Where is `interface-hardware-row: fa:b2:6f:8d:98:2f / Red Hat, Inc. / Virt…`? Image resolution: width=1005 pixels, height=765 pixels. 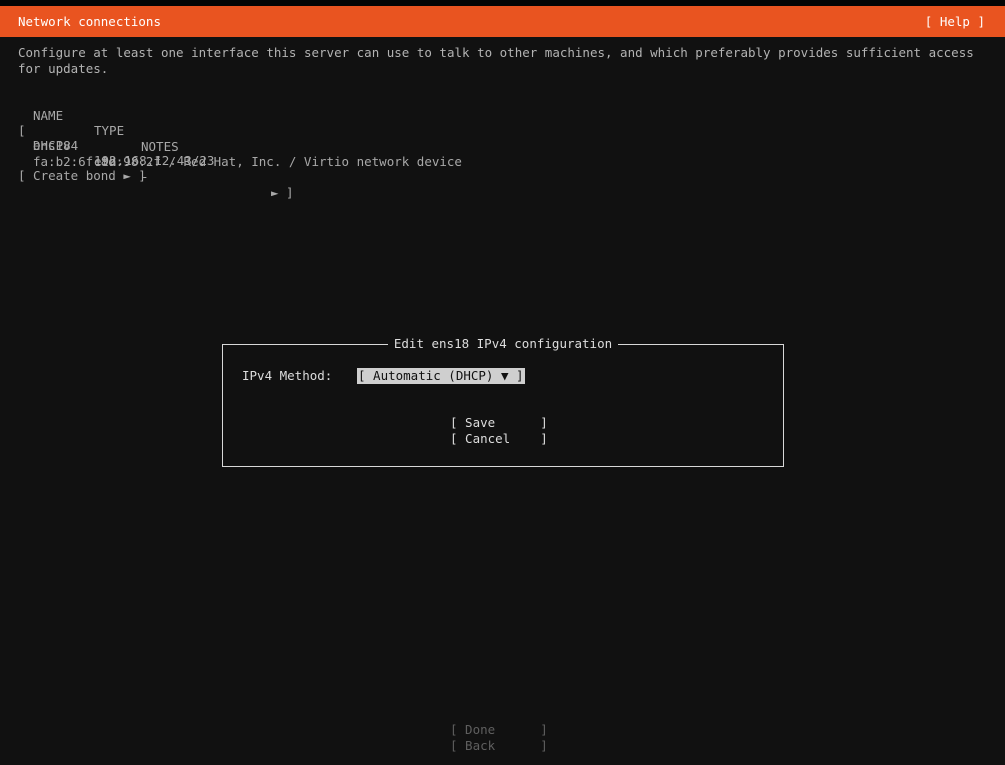 interface-hardware-row: fa:b2:6f:8d:98:2f / Red Hat, Inc. / Virt… is located at coordinates (240, 153).